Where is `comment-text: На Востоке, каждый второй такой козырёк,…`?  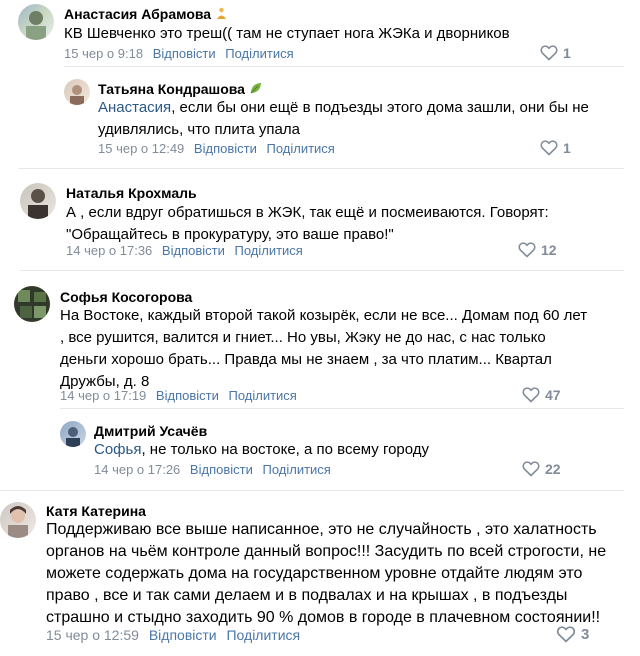
comment-text: На Востоке, каждый второй такой козырёк,… is located at coordinates (323, 349).